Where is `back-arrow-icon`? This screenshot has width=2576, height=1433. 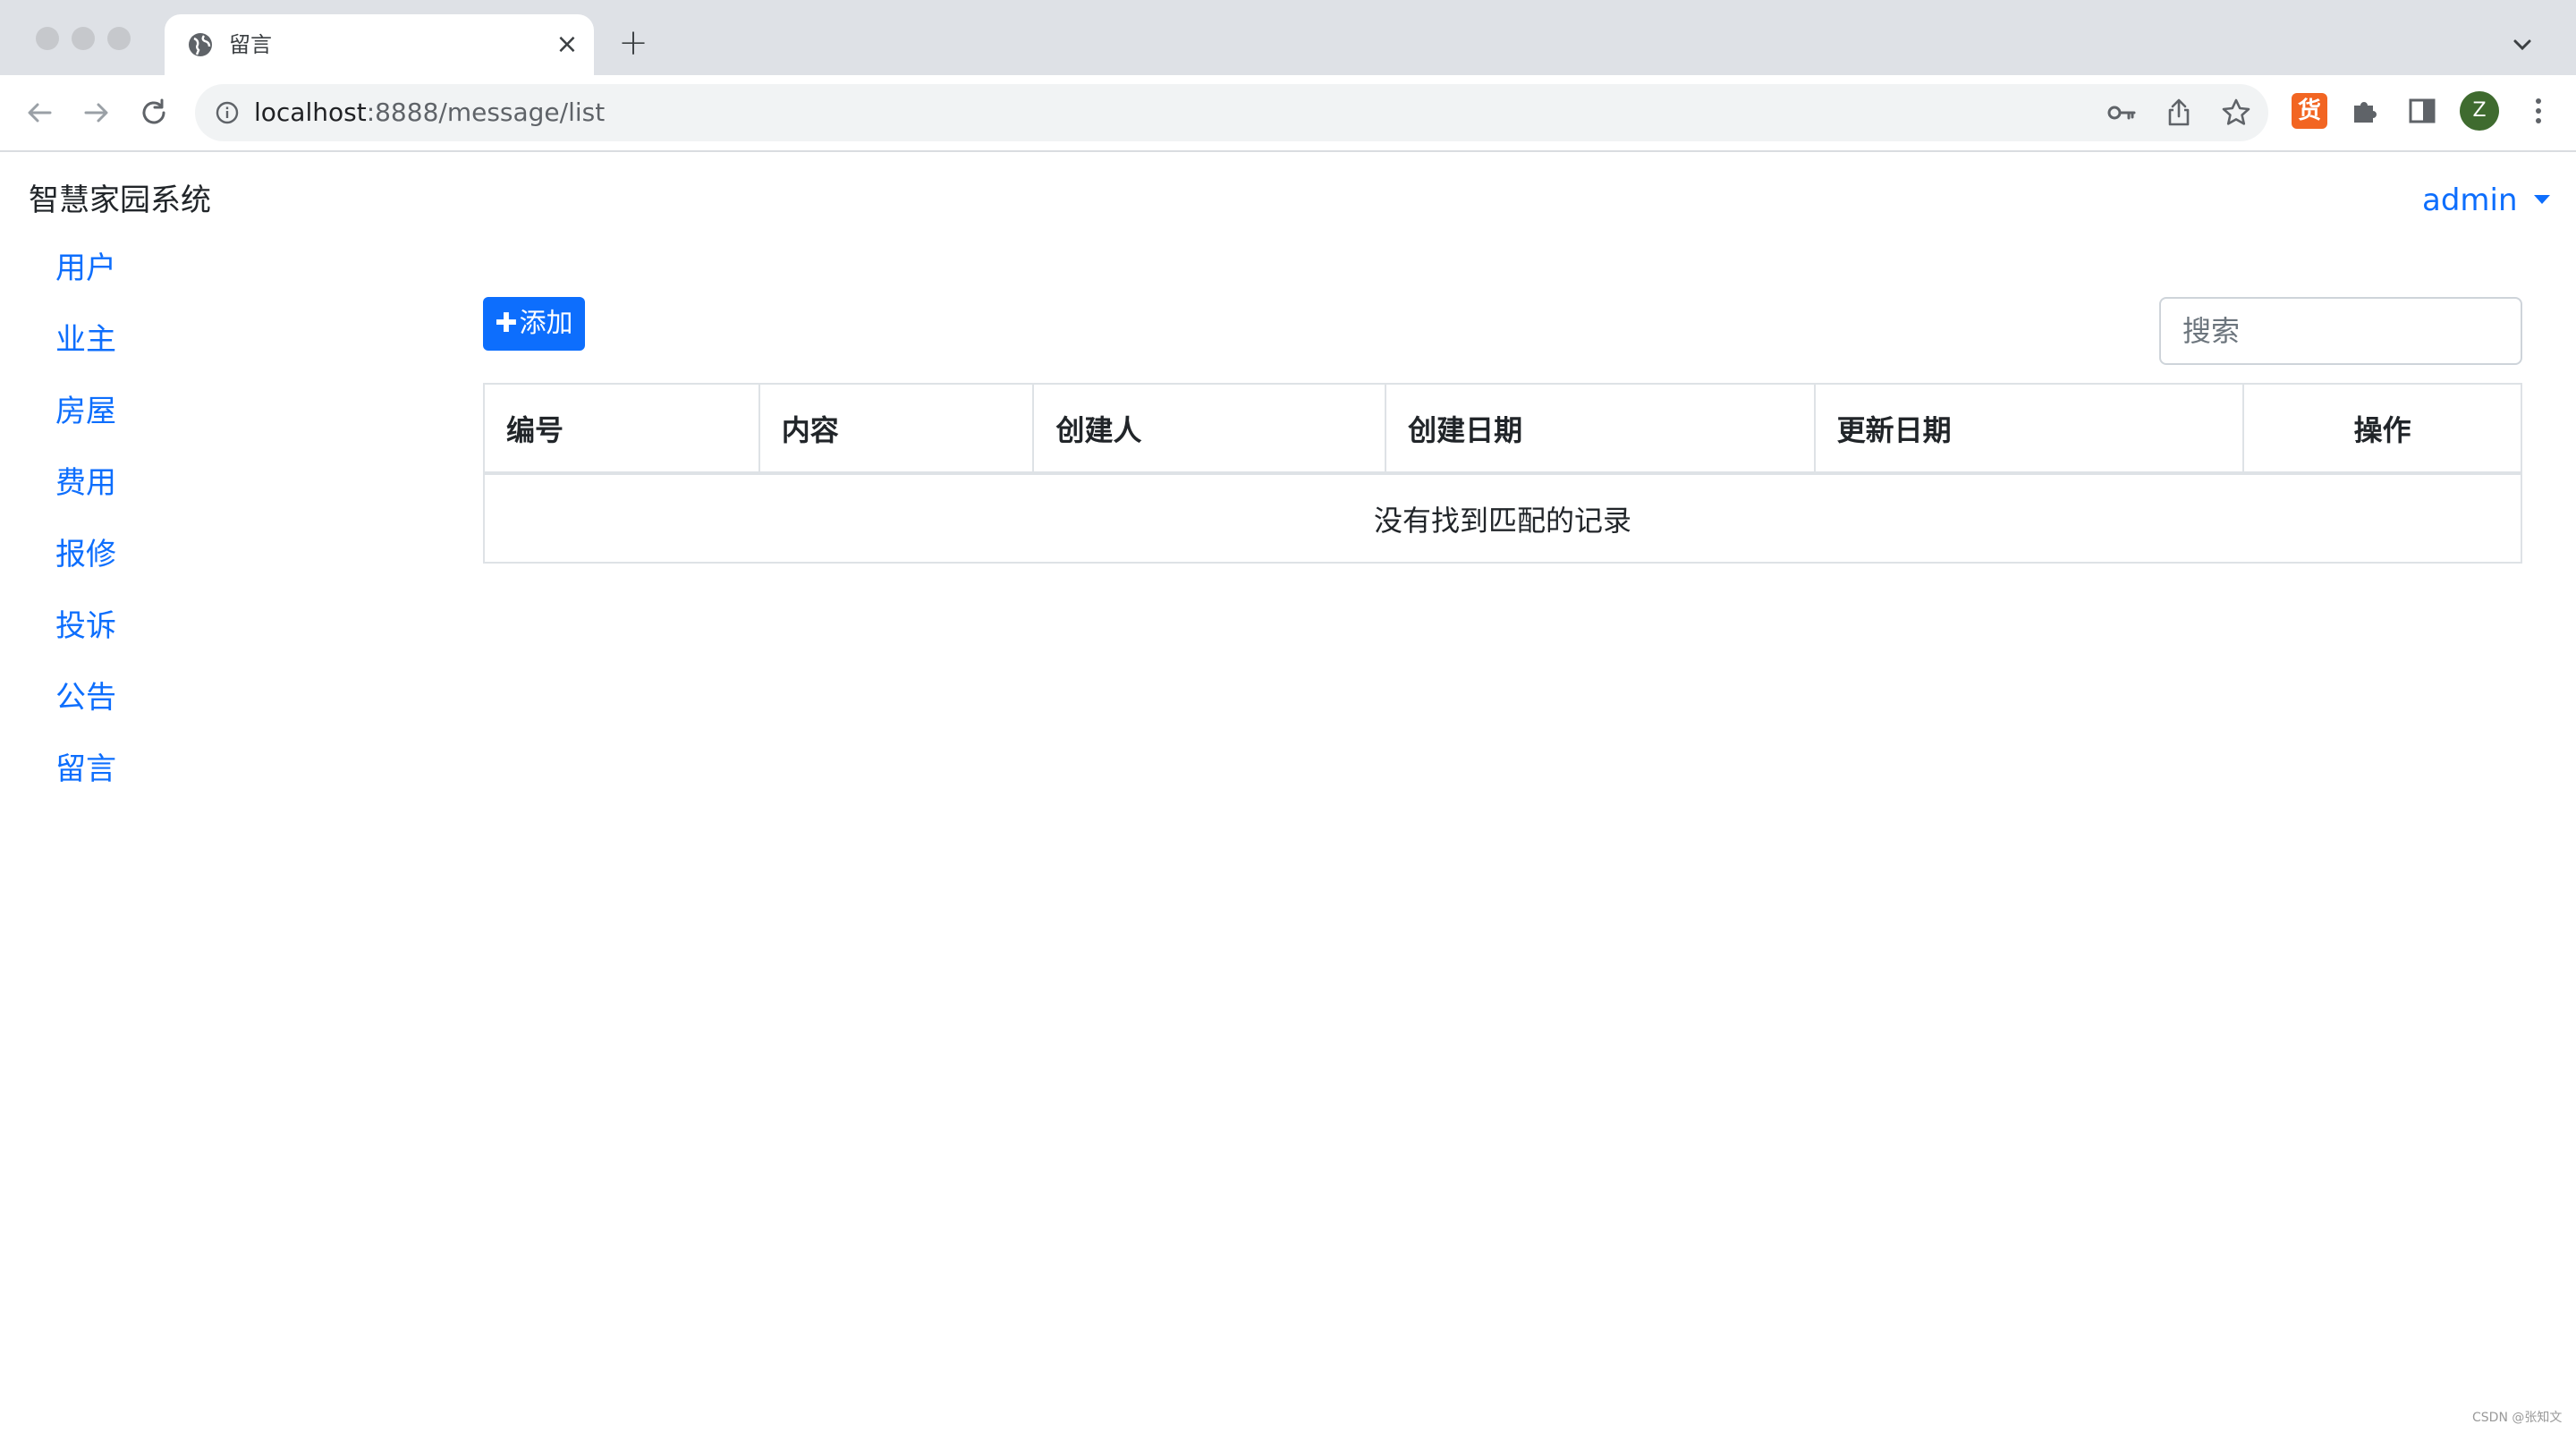 back-arrow-icon is located at coordinates (39, 112).